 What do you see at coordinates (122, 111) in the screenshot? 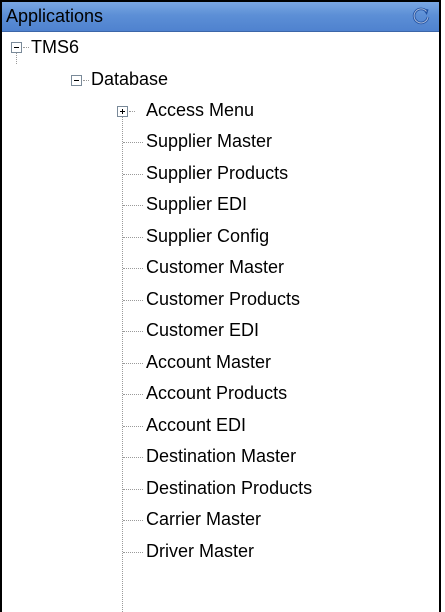
I see `expand-icon` at bounding box center [122, 111].